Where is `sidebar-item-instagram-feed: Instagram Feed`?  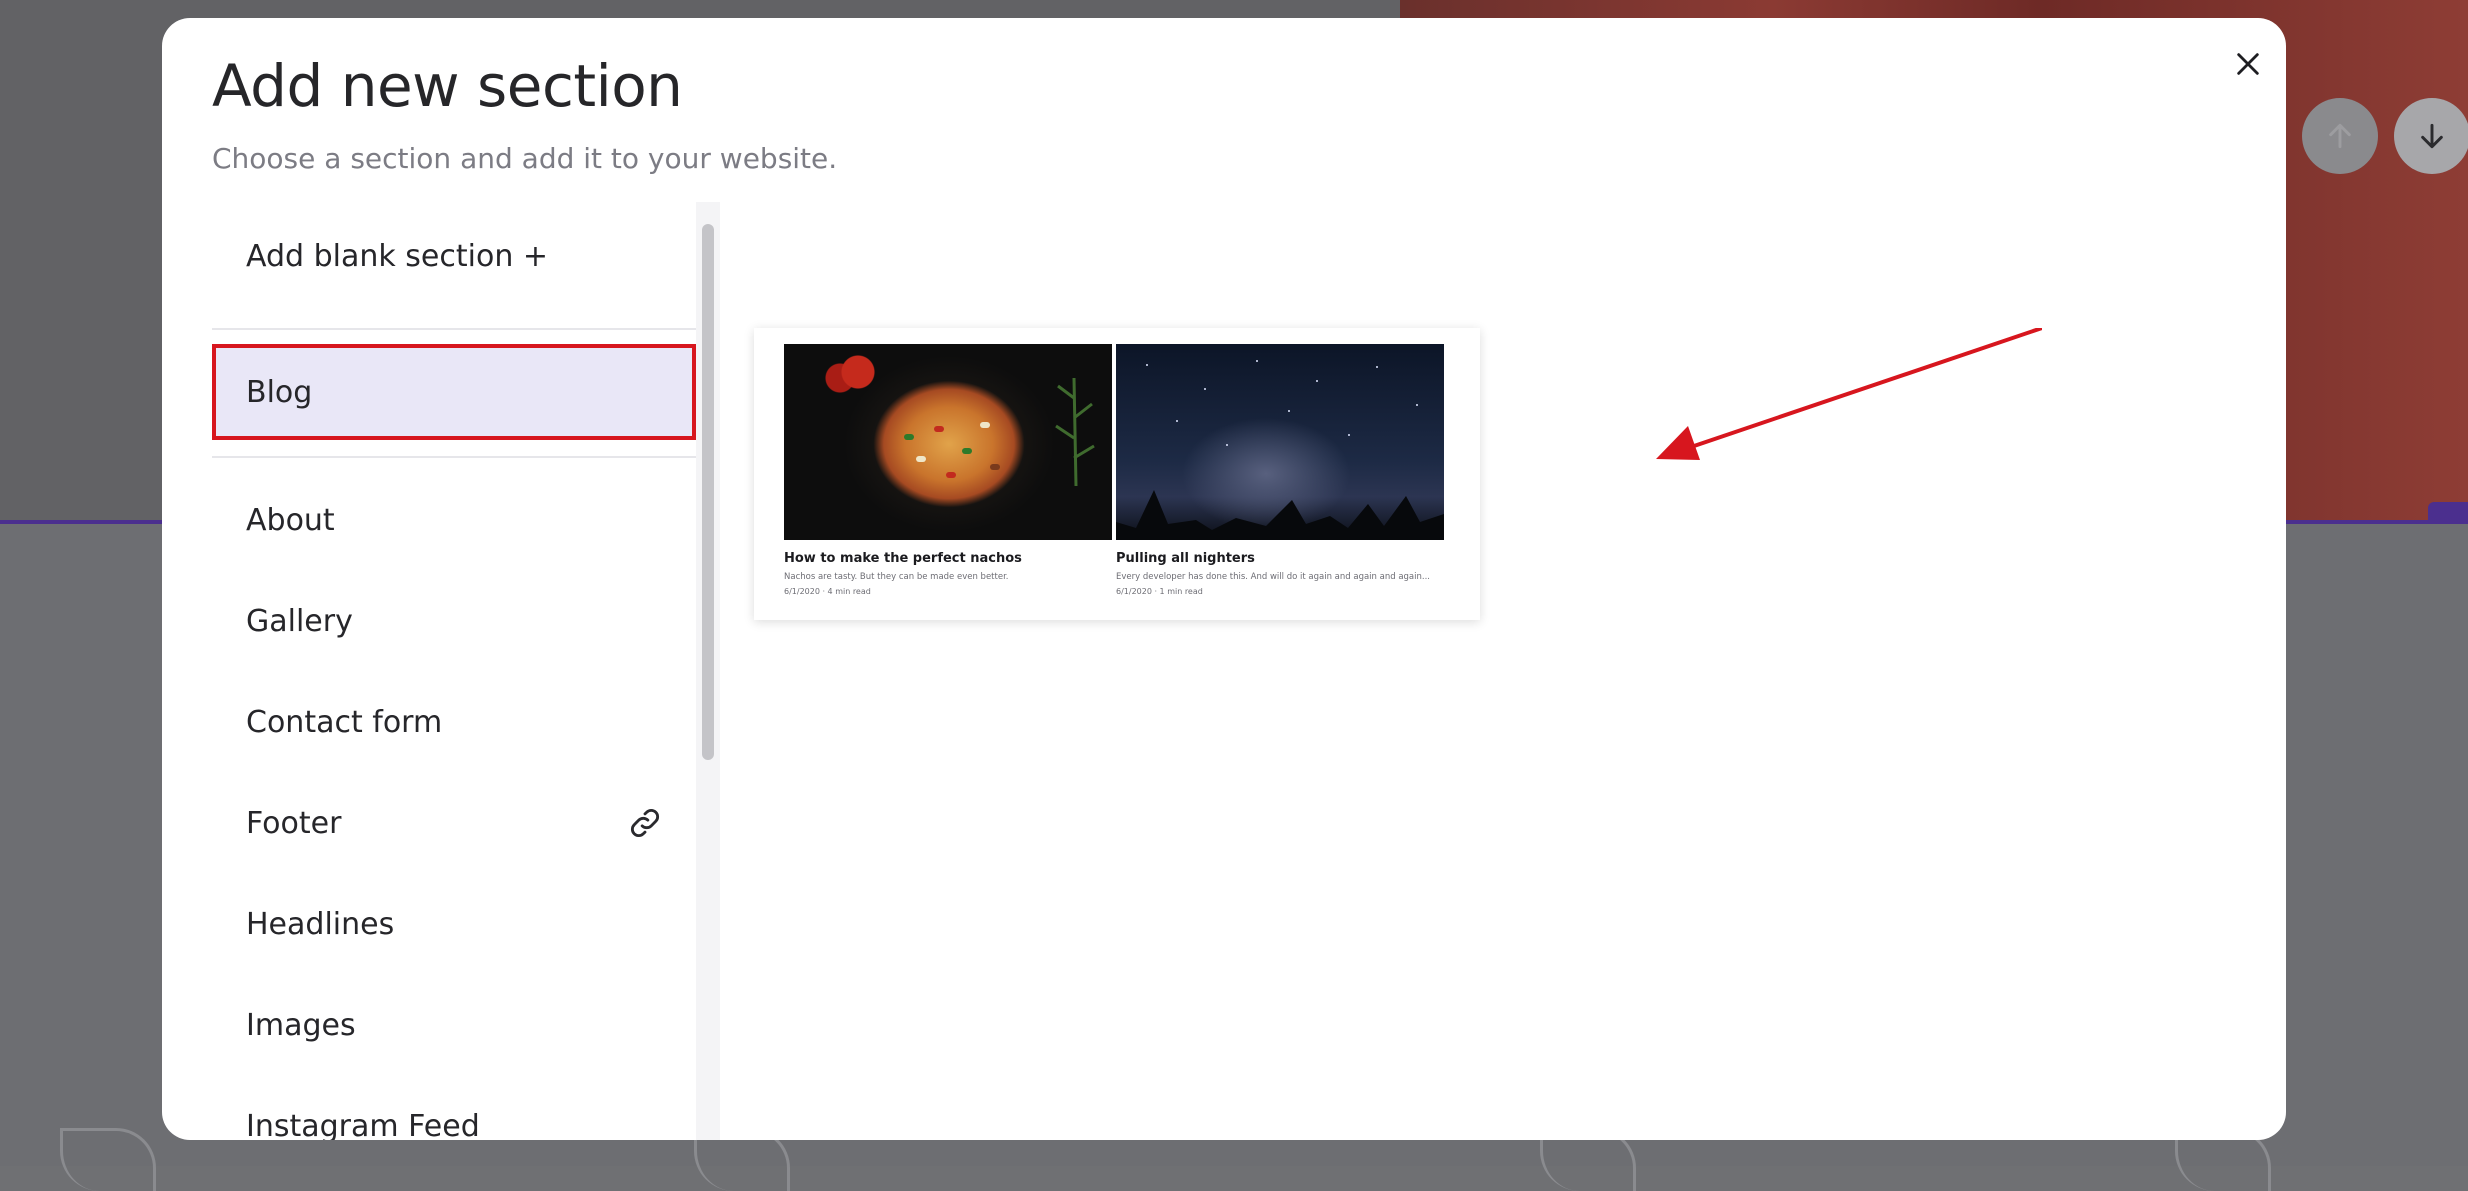 sidebar-item-instagram-feed: Instagram Feed is located at coordinates (454, 1109).